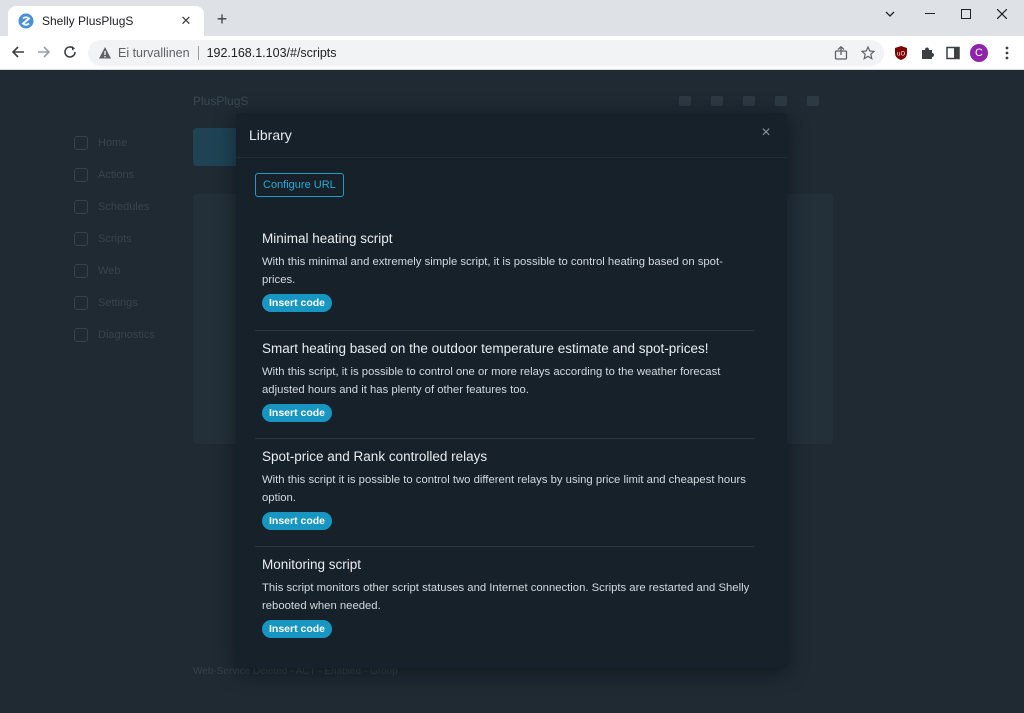 Image resolution: width=1024 pixels, height=713 pixels. What do you see at coordinates (979, 53) in the screenshot?
I see `profile-avatar: C` at bounding box center [979, 53].